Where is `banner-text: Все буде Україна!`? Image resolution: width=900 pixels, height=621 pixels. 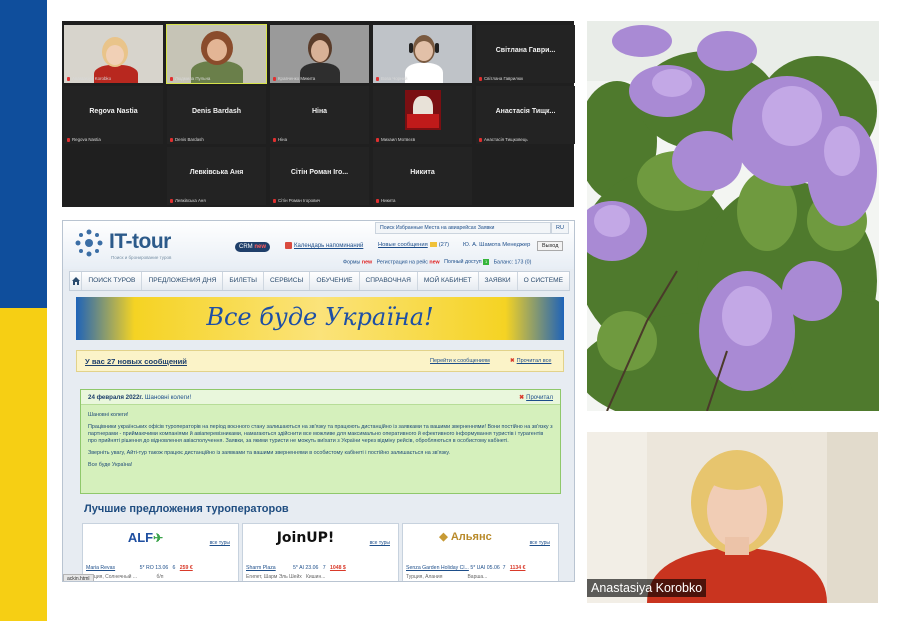 banner-text: Все буде Україна! is located at coordinates (320, 317).